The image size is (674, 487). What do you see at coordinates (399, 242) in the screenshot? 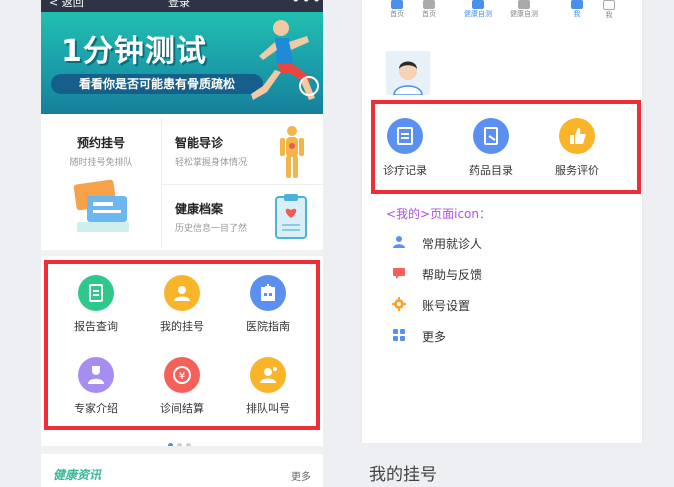
I see `patient-icon` at bounding box center [399, 242].